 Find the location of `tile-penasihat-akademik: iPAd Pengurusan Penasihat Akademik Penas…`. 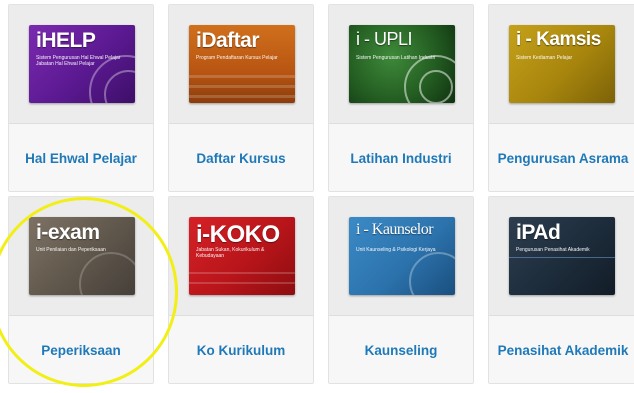

tile-penasihat-akademik: iPAd Pengurusan Penasihat Akademik Penas… is located at coordinates (561, 290).